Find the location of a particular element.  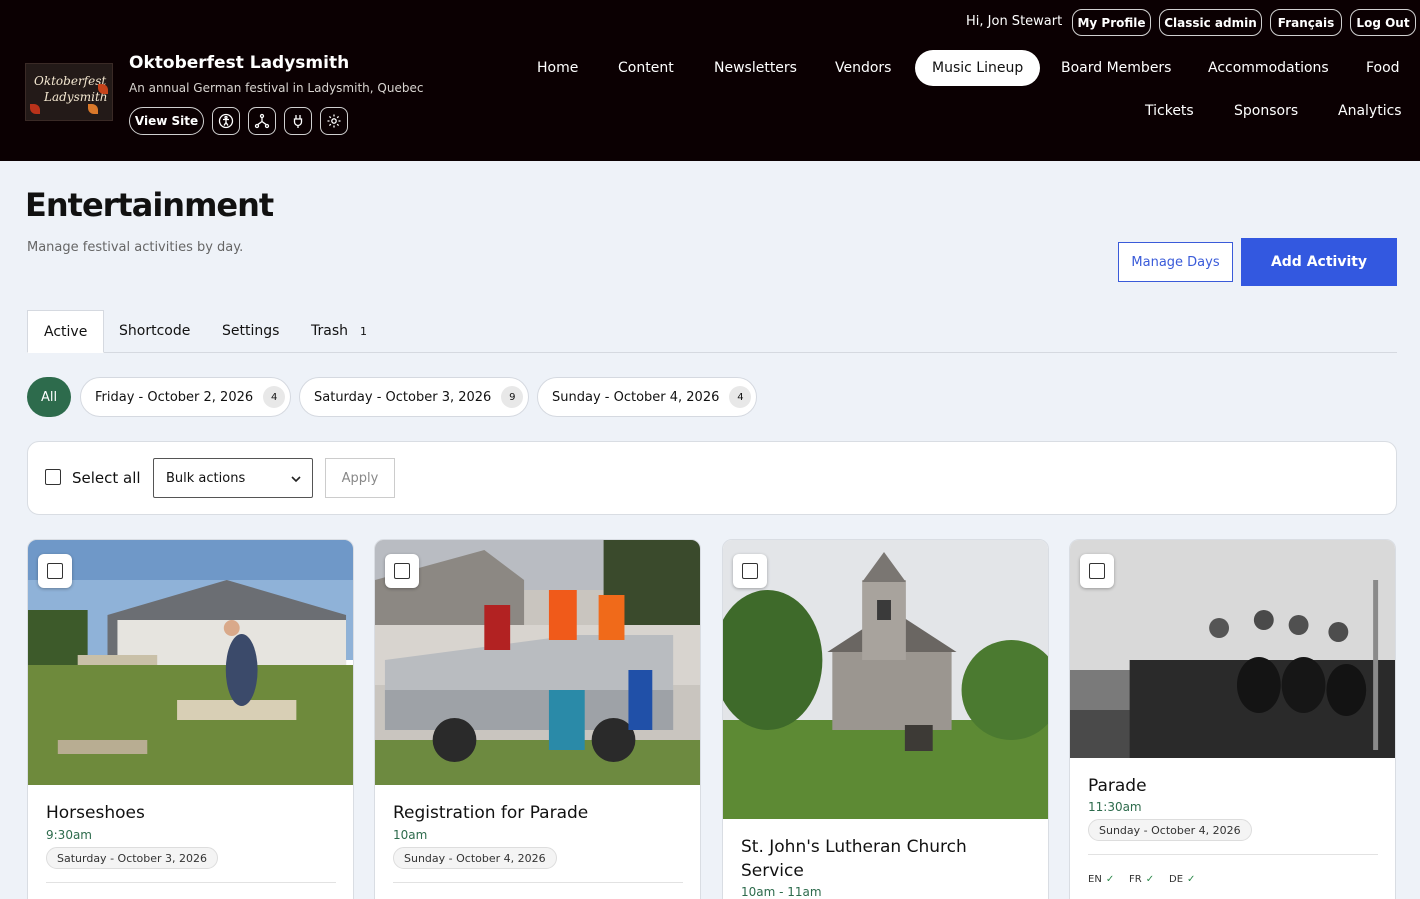

day-filter-label: Friday - October 2, 2026 is located at coordinates (174, 397).